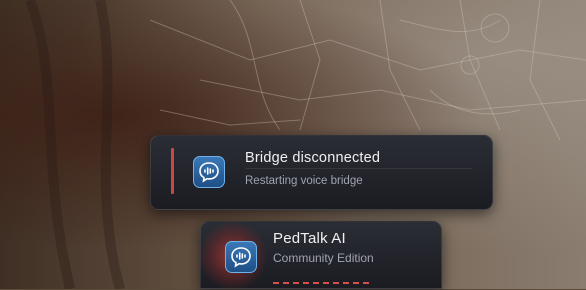 This screenshot has width=586, height=290. Describe the element at coordinates (309, 238) in the screenshot. I see `notification-title: PedTalk AI` at that location.